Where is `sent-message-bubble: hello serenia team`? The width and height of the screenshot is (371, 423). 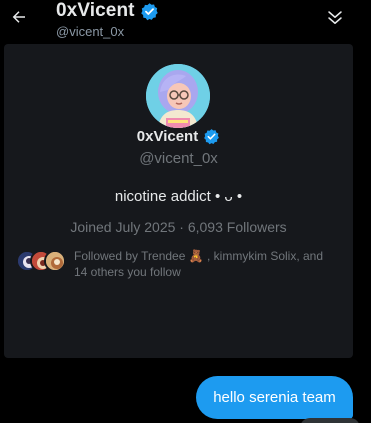
sent-message-bubble: hello serenia team is located at coordinates (274, 397).